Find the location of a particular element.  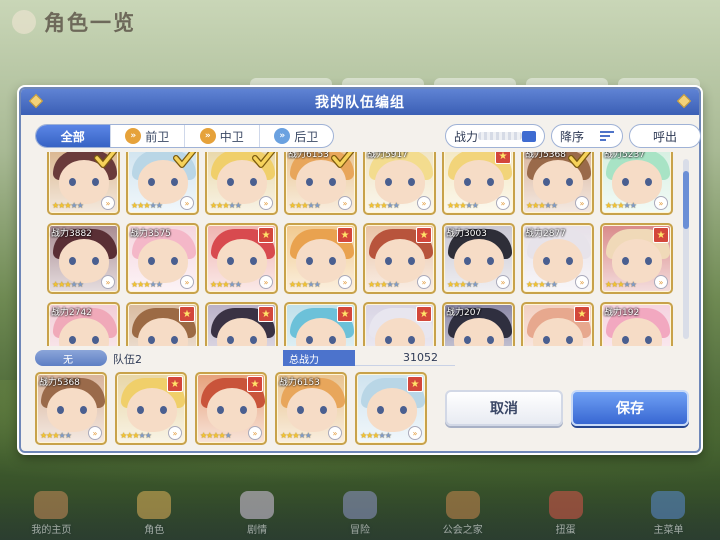

party-slot-tag-label: 无 is located at coordinates (68, 360).